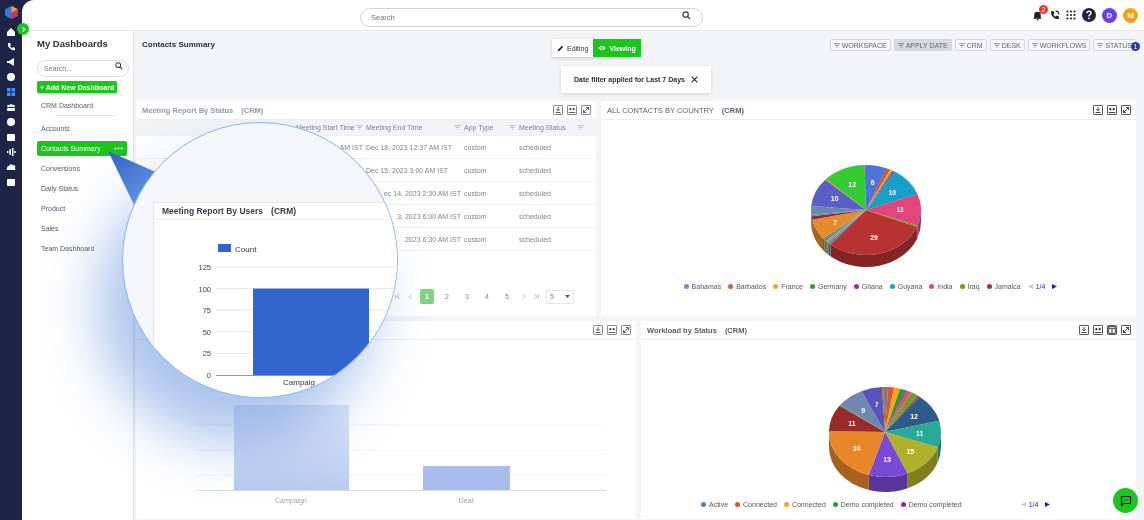 The width and height of the screenshot is (1144, 520). I want to click on sidebar-title: My Dashboards, so click(72, 43).